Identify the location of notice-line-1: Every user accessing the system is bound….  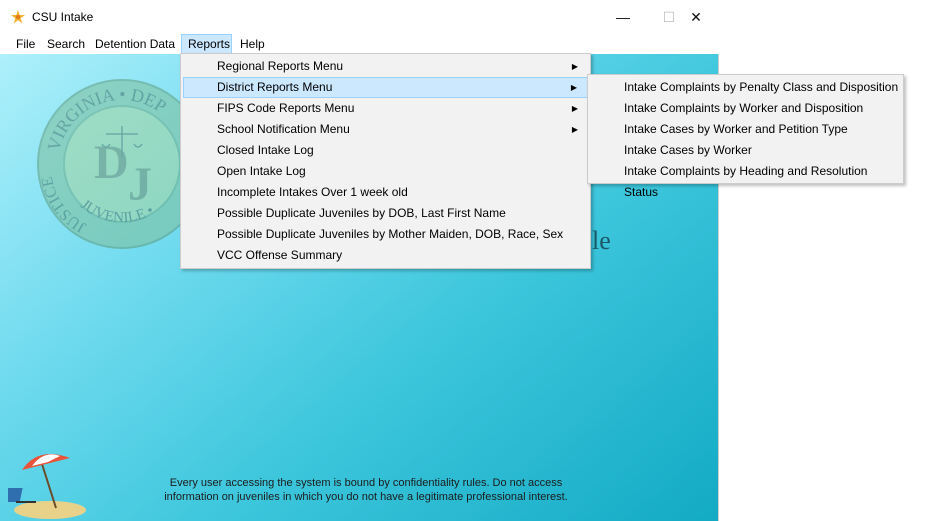
(366, 483).